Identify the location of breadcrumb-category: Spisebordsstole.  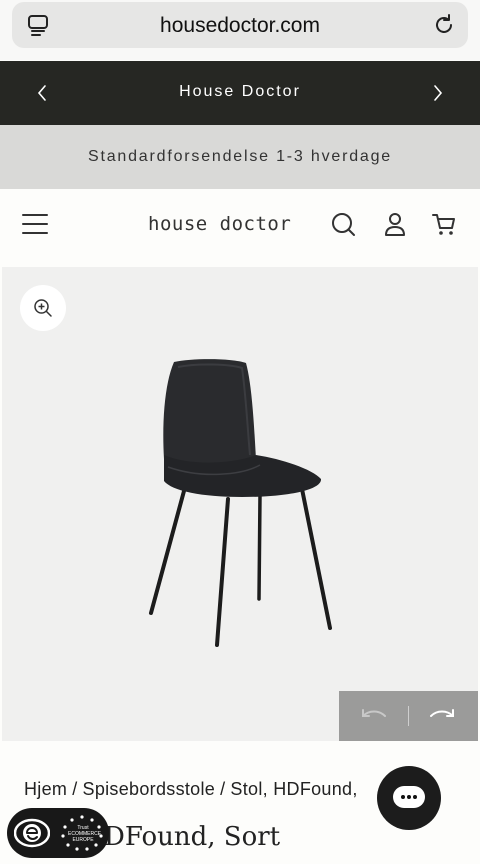
(149, 789).